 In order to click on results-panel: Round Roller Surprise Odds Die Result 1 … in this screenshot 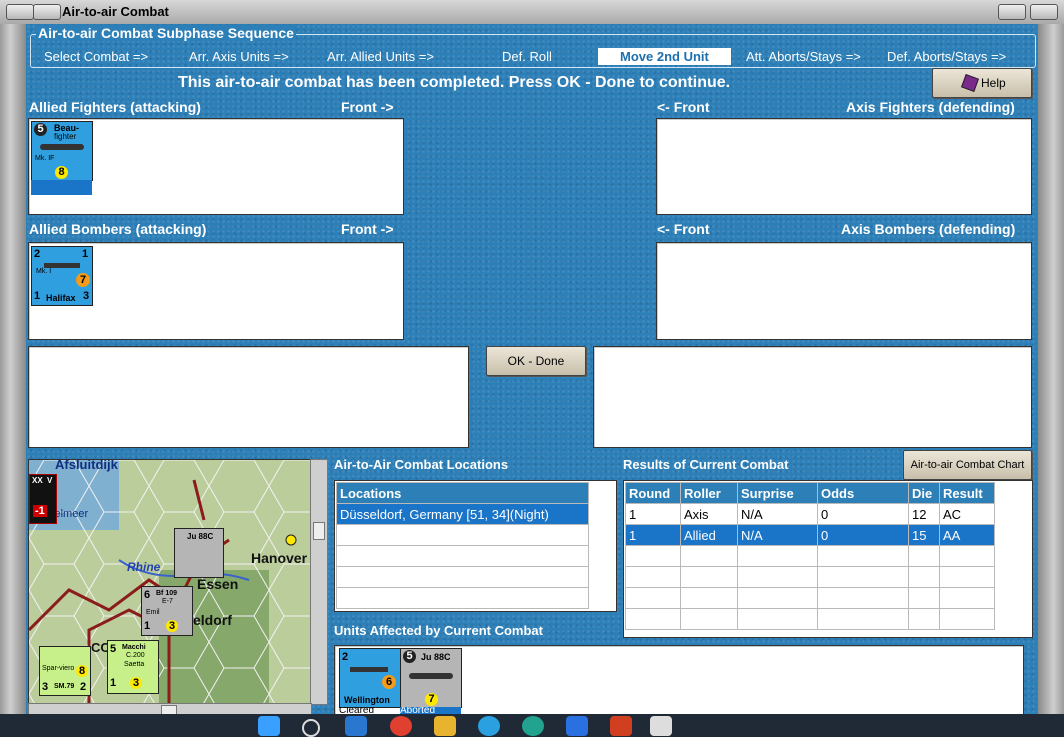, I will do `click(828, 559)`.